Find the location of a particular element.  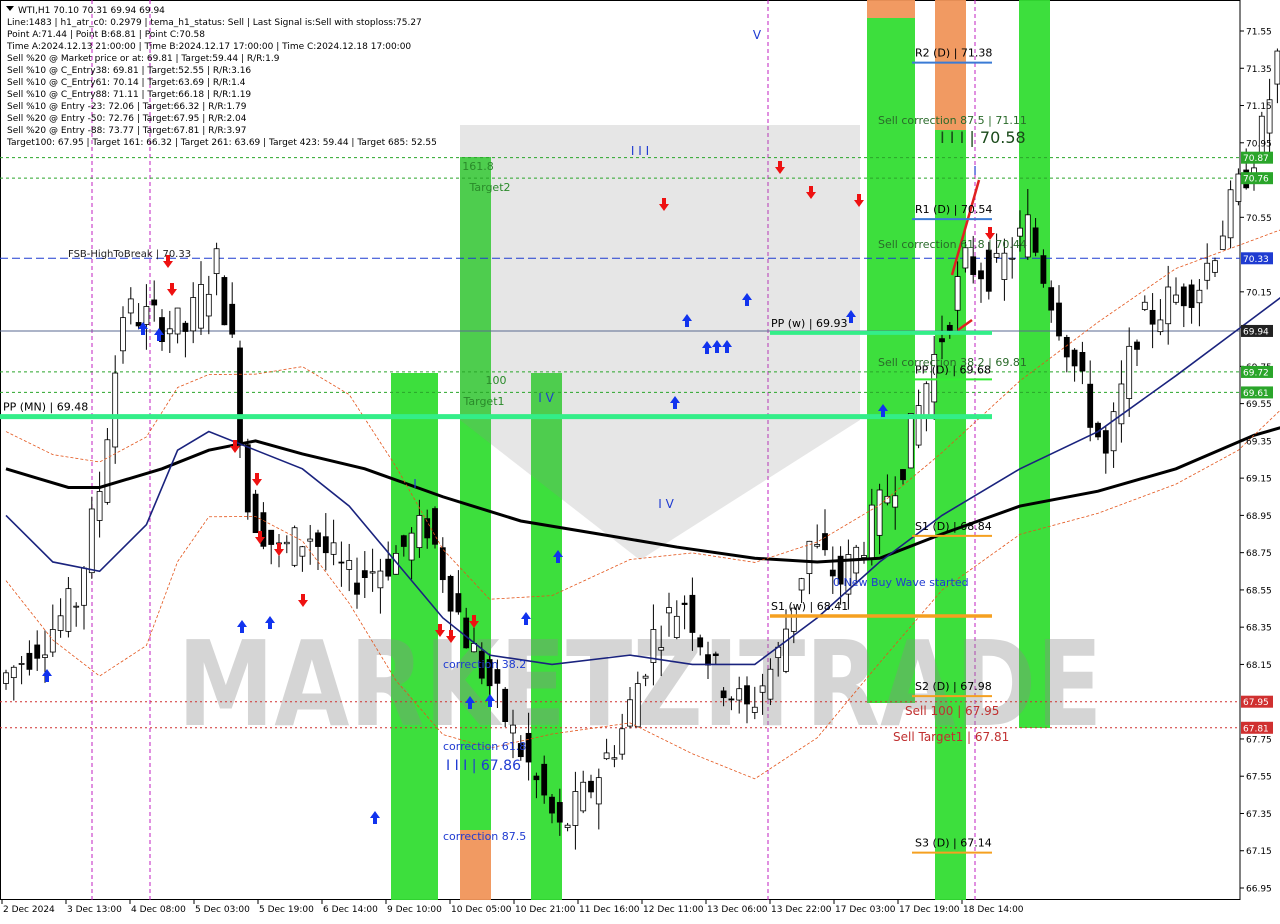

x-tick-label: 10 Dec 21:00 is located at coordinates (545, 910).